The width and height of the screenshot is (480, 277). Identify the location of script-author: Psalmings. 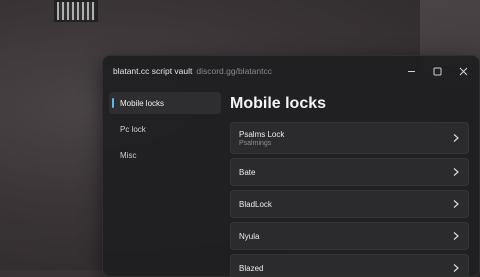
(255, 143).